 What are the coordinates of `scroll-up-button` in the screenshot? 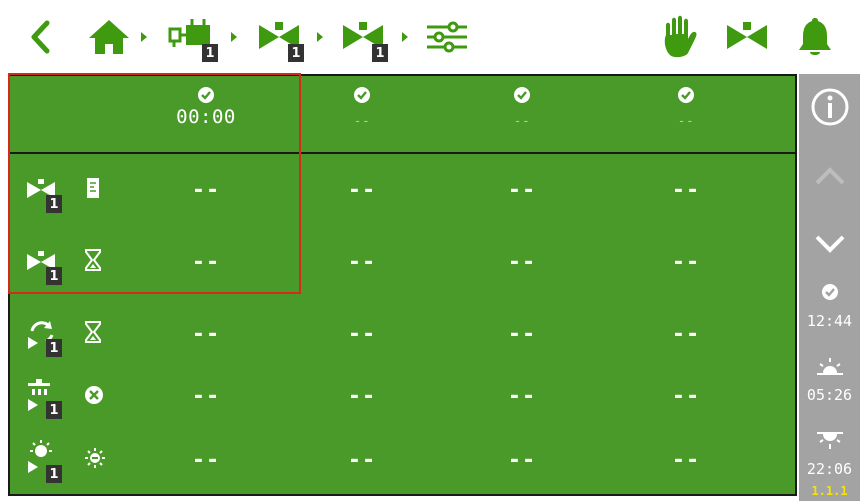 It's located at (829, 176).